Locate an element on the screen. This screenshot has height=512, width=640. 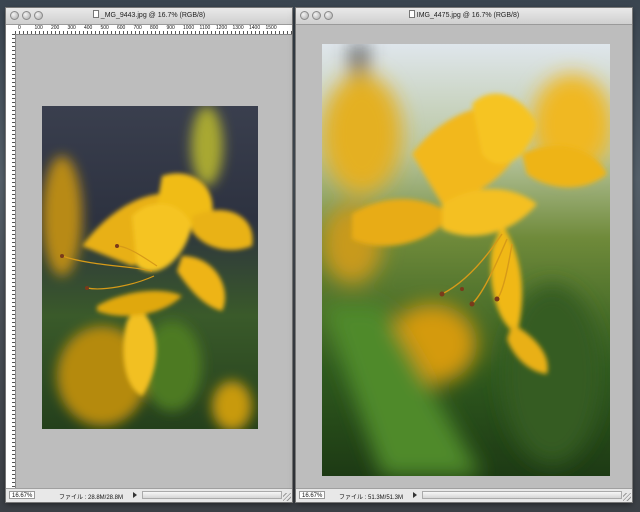
ruler-label: 1400 is located at coordinates (255, 28).